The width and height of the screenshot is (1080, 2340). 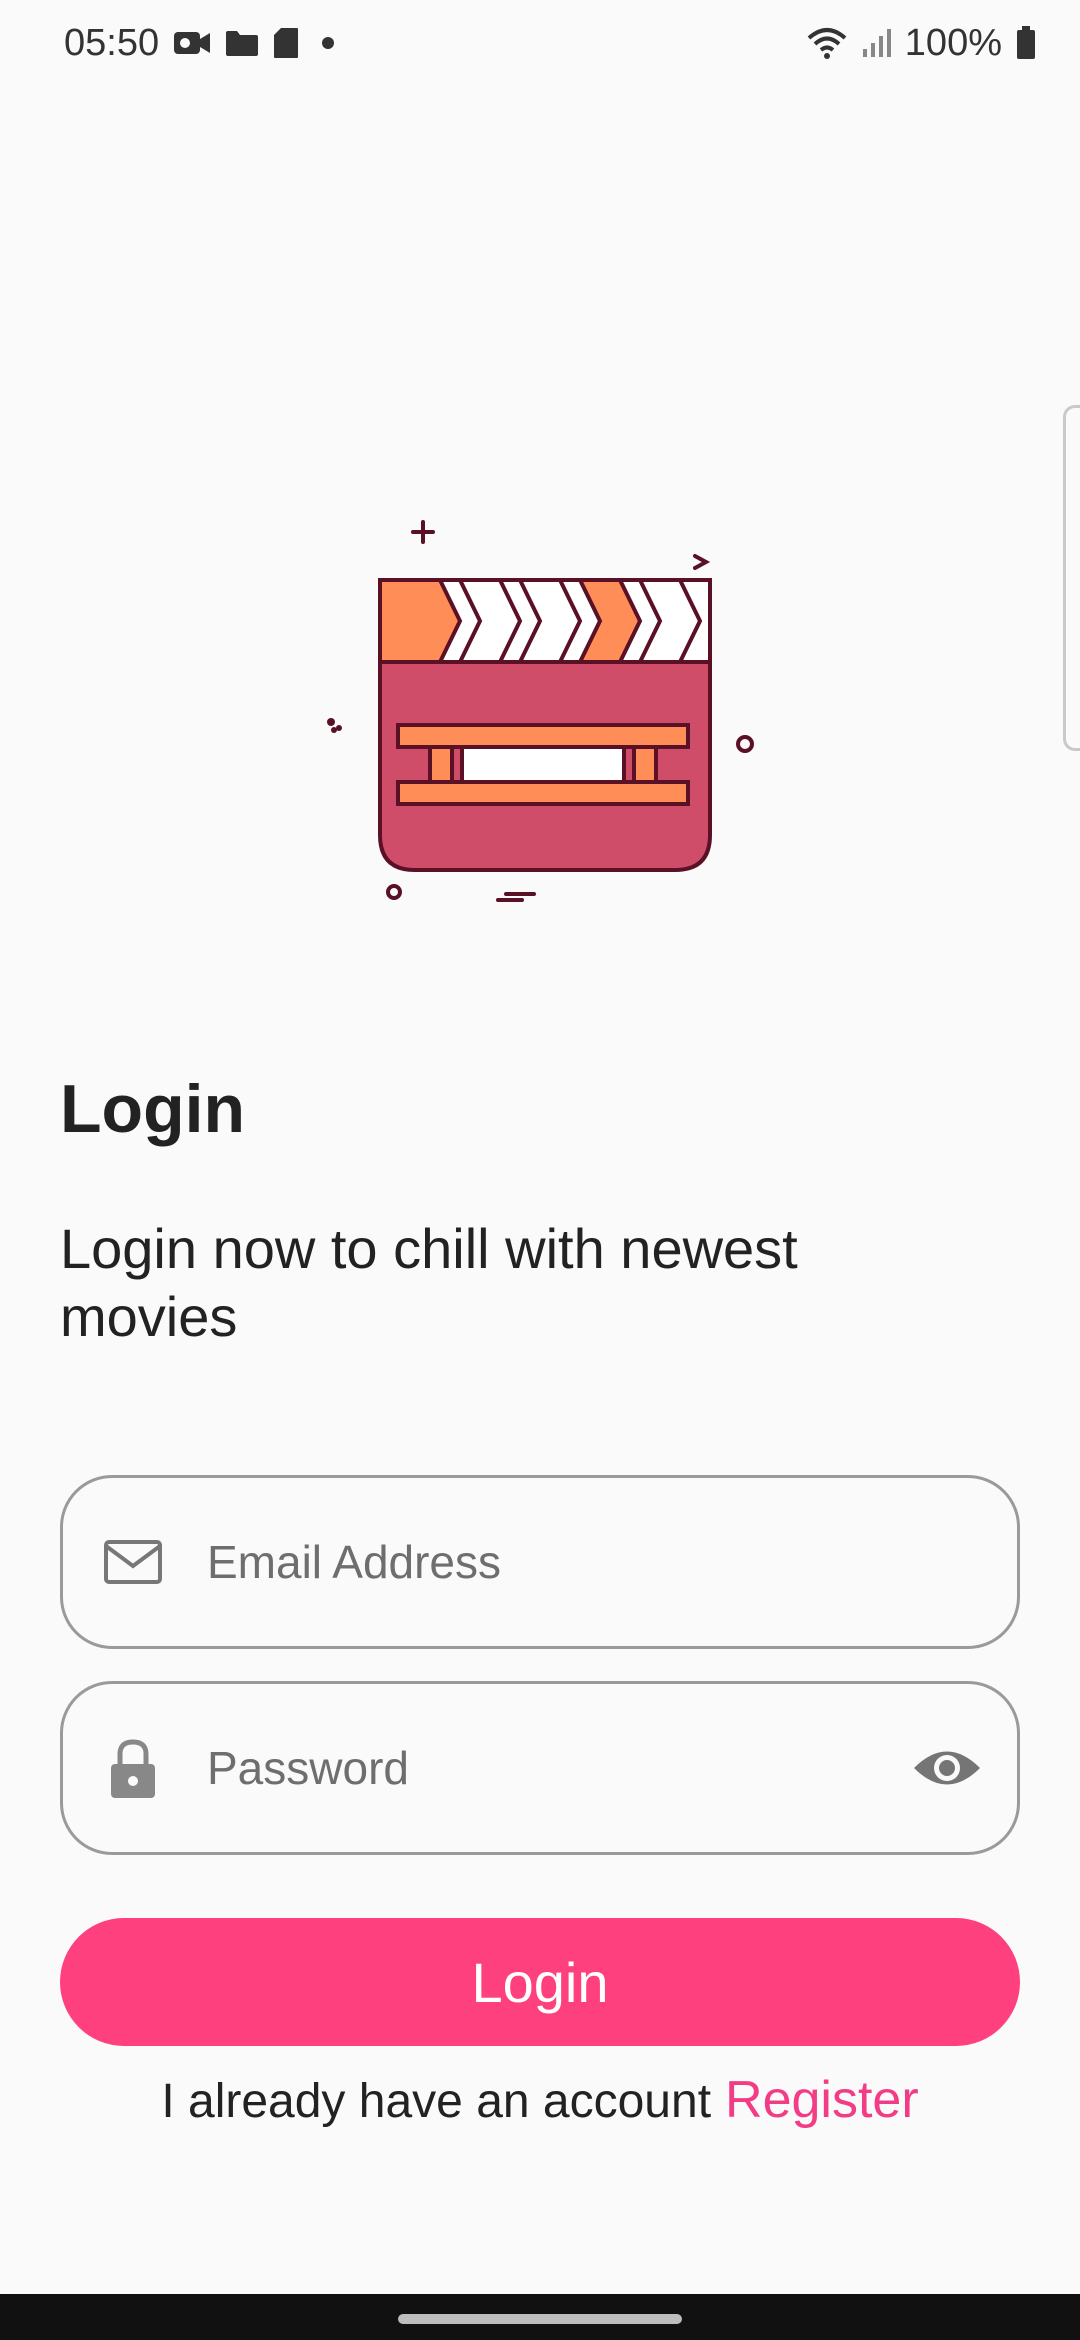 What do you see at coordinates (876, 43) in the screenshot?
I see `signal-icon` at bounding box center [876, 43].